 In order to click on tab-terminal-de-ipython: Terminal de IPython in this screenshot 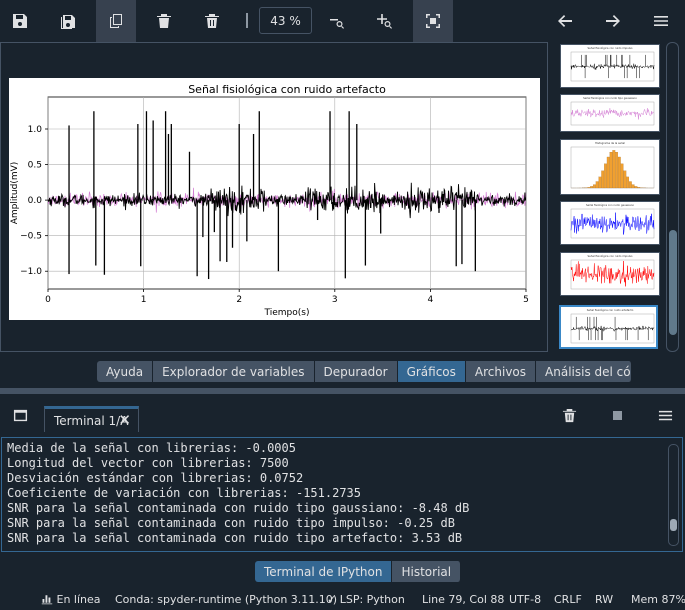, I will do `click(324, 571)`.